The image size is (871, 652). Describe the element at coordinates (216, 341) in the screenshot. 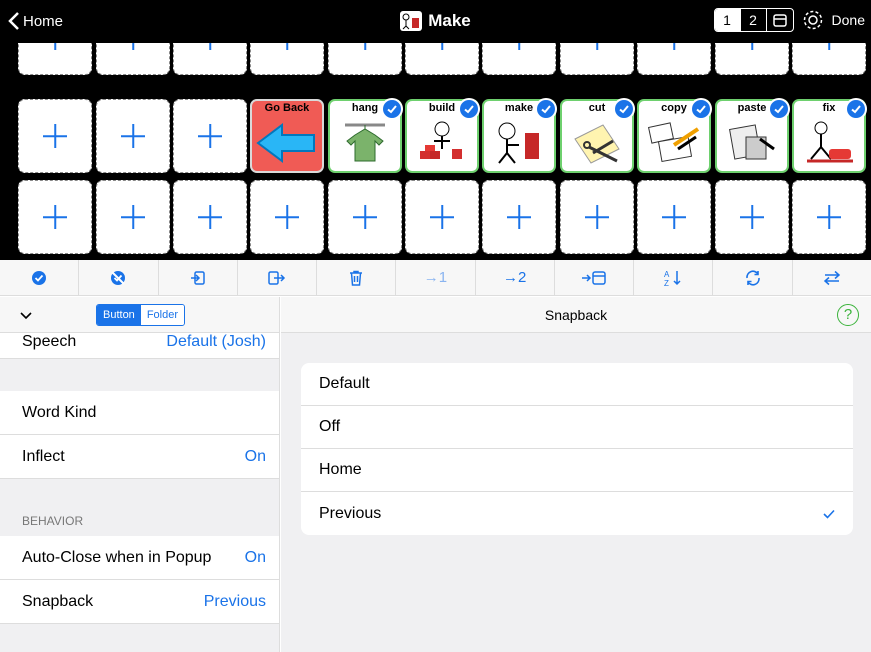

I see `speech-value: Default (Josh)` at that location.